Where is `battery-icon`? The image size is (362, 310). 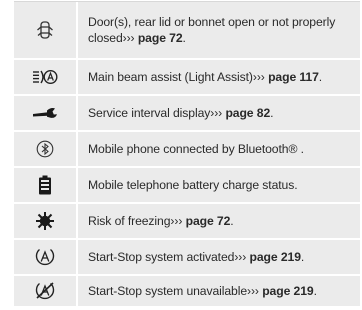
battery-icon is located at coordinates (45, 185).